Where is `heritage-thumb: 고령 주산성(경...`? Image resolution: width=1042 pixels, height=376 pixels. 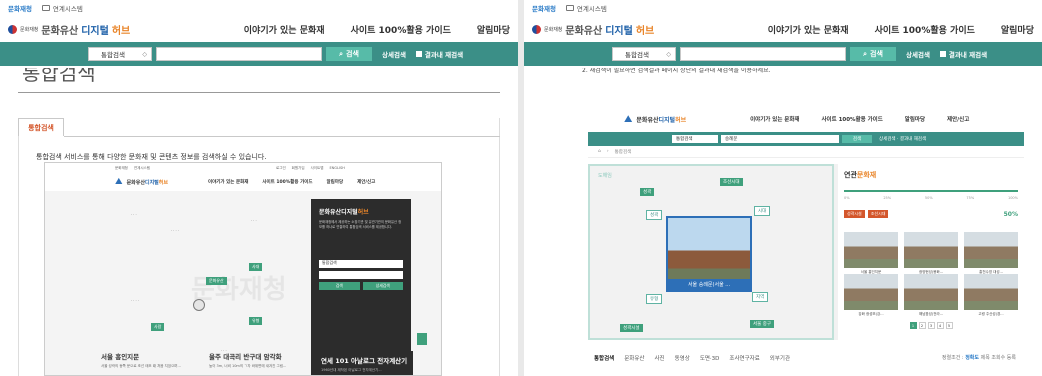
heritage-thumb: 고령 주산성(경... is located at coordinates (991, 295).